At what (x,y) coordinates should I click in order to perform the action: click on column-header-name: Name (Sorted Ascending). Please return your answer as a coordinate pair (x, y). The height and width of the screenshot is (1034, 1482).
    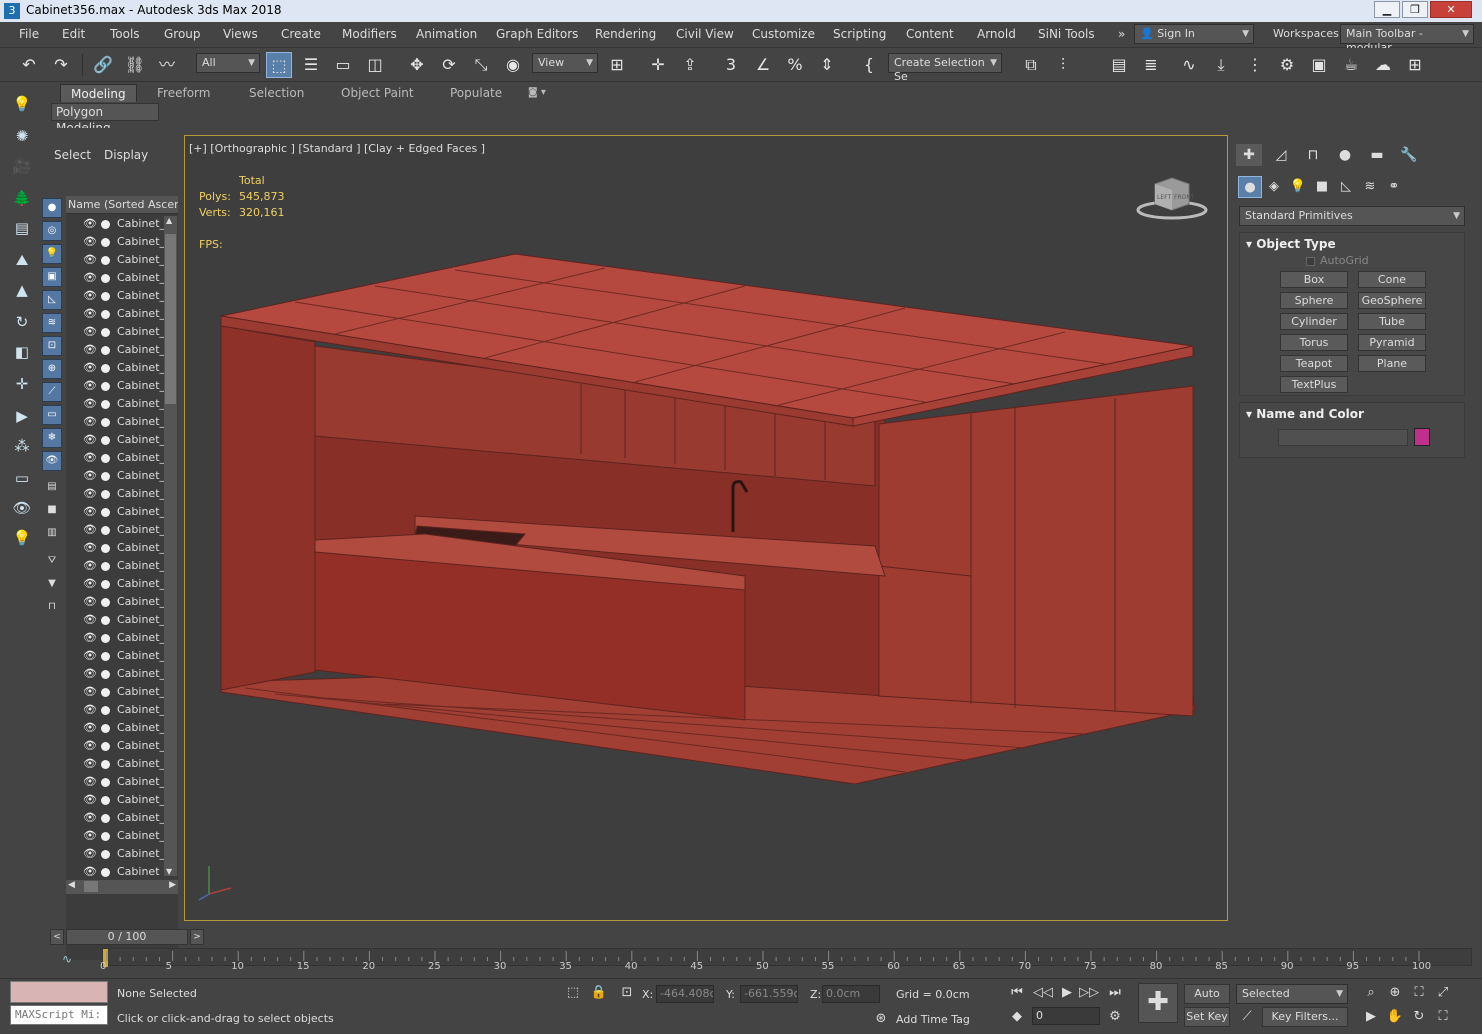
    Looking at the image, I should click on (122, 205).